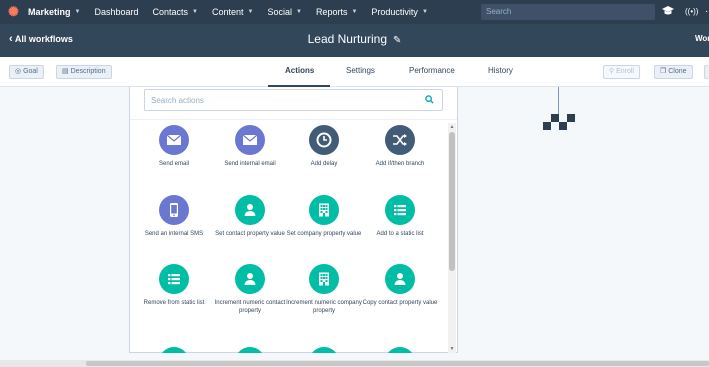  I want to click on building-icon, so click(324, 279).